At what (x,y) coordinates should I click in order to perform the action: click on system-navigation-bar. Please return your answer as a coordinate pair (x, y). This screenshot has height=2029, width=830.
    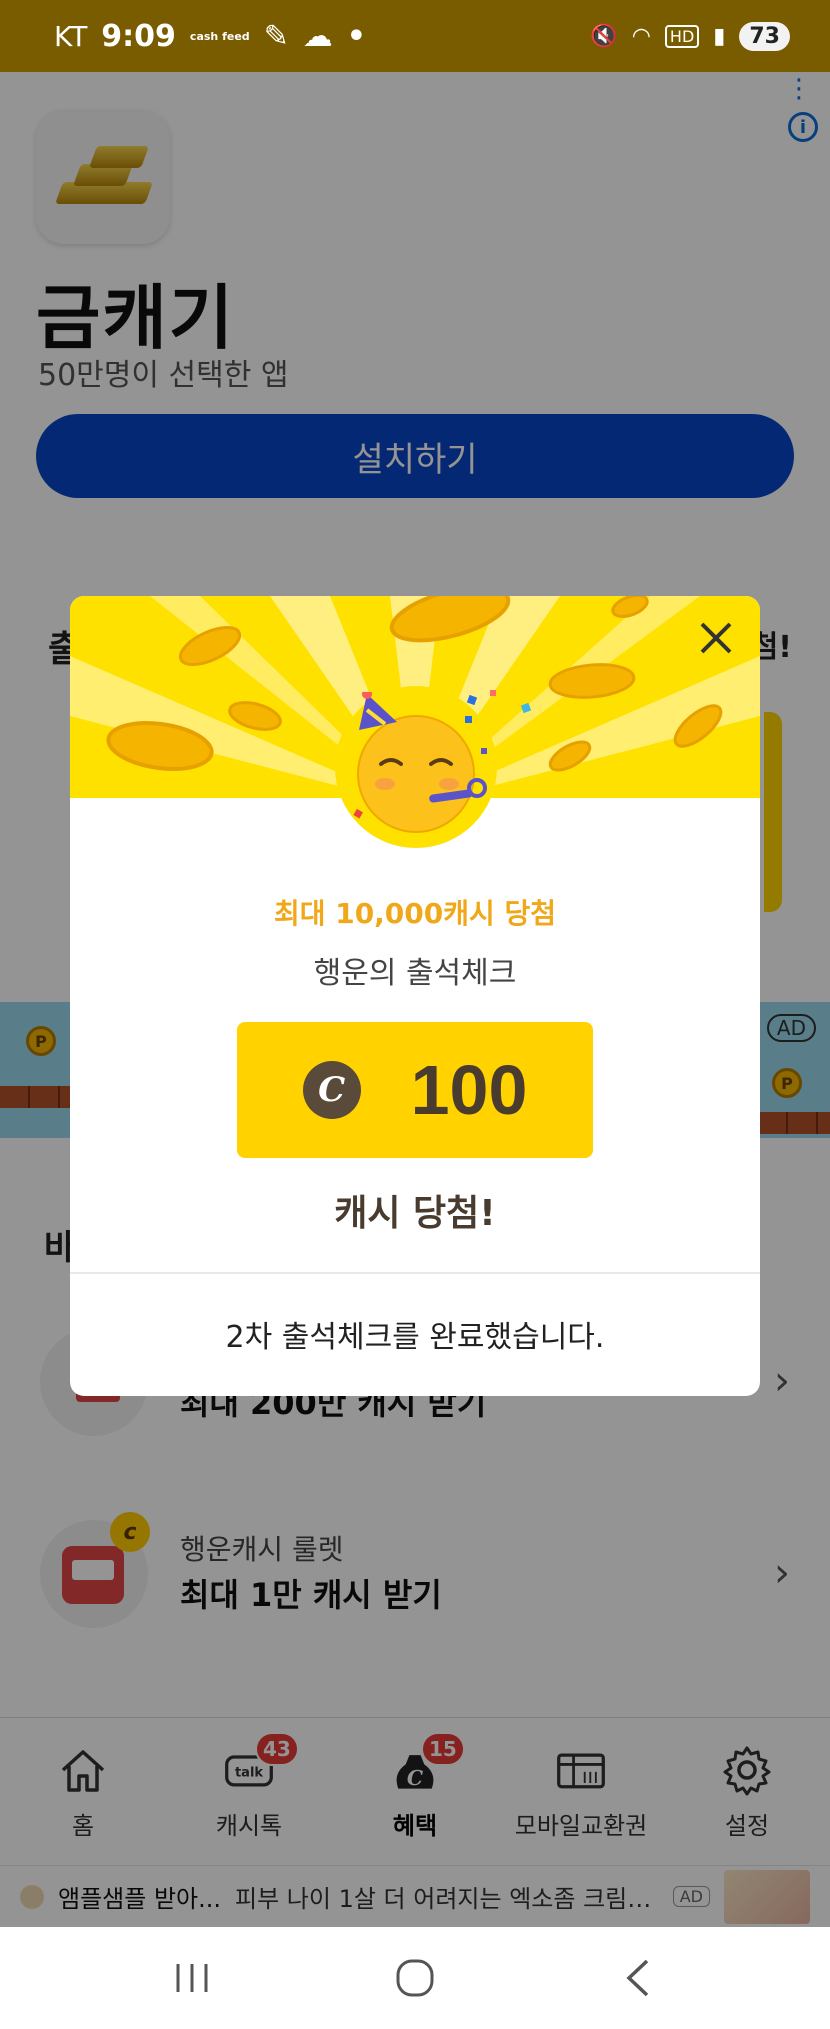
    Looking at the image, I should click on (415, 1978).